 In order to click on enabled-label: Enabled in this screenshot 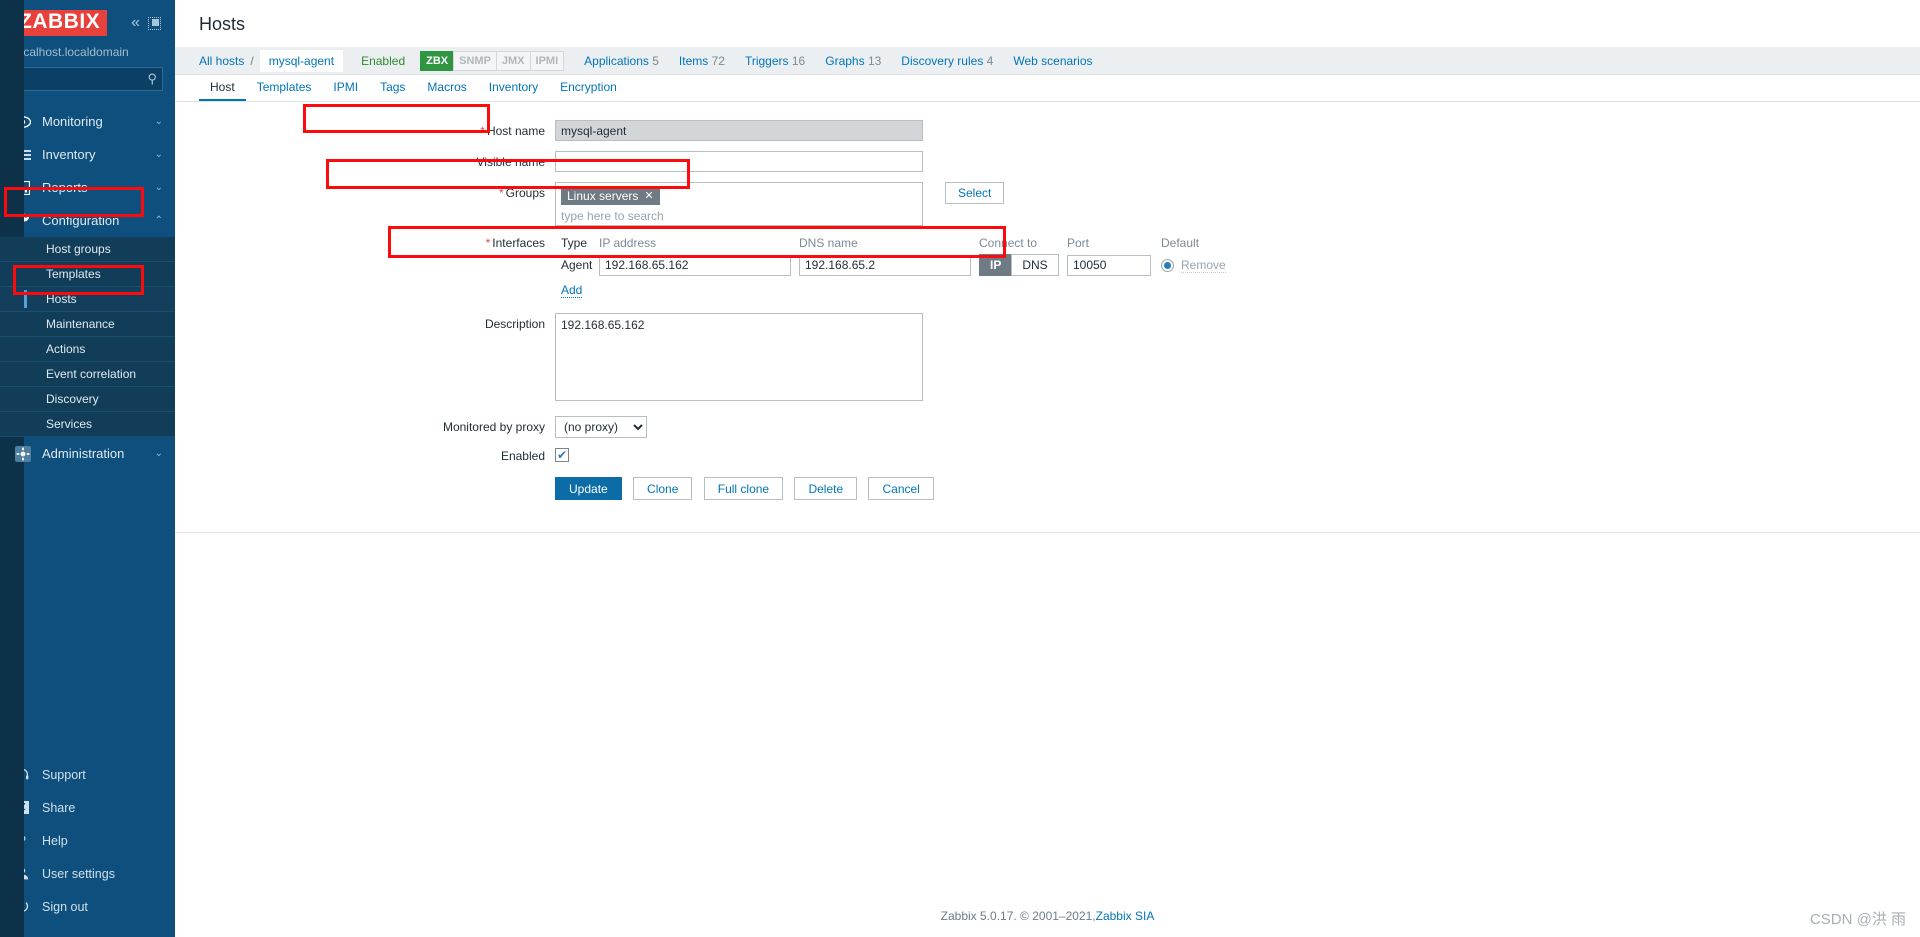, I will do `click(522, 456)`.